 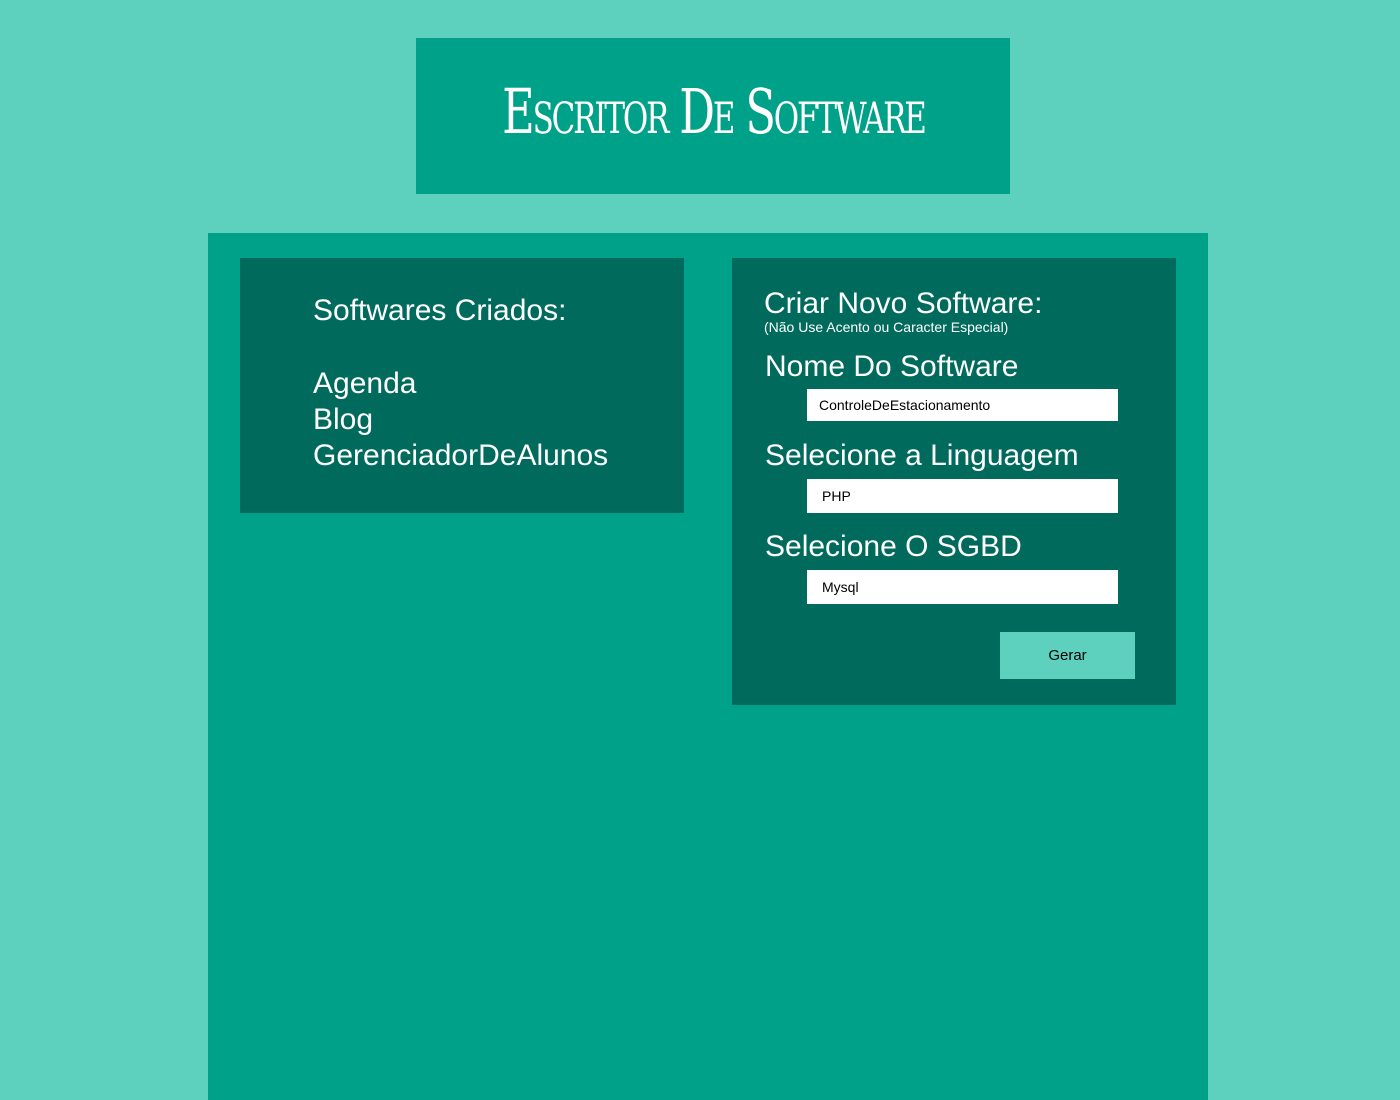 I want to click on software-list-item: Blog, so click(x=460, y=420).